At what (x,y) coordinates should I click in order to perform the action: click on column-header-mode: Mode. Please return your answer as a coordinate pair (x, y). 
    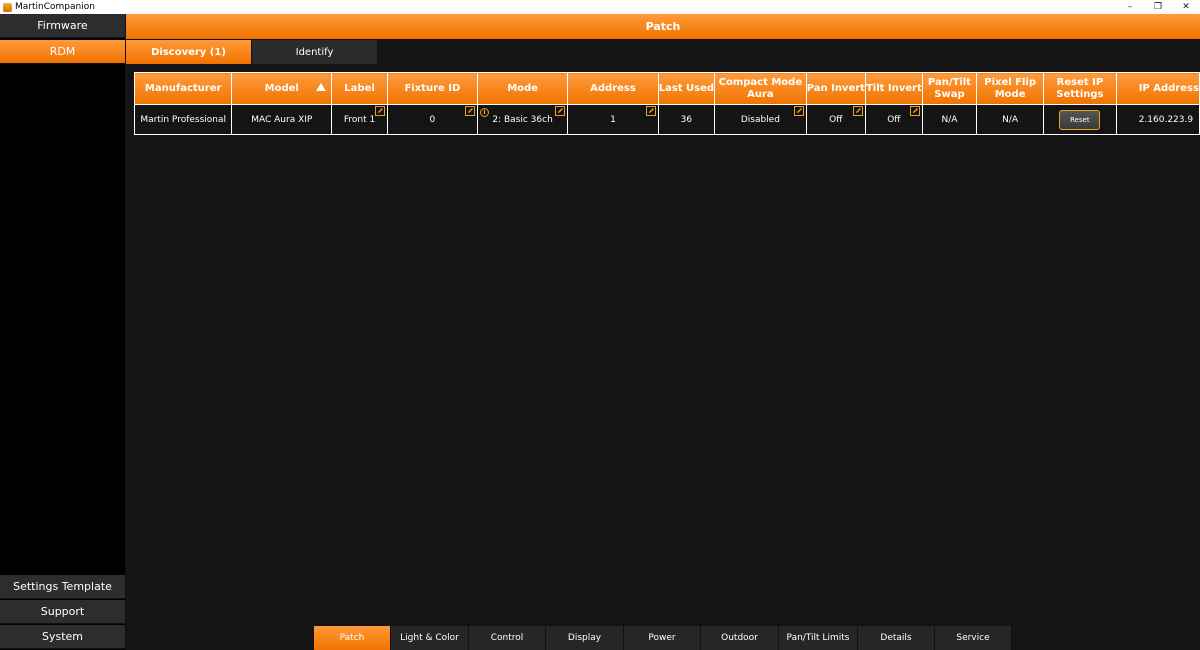
    Looking at the image, I should click on (522, 88).